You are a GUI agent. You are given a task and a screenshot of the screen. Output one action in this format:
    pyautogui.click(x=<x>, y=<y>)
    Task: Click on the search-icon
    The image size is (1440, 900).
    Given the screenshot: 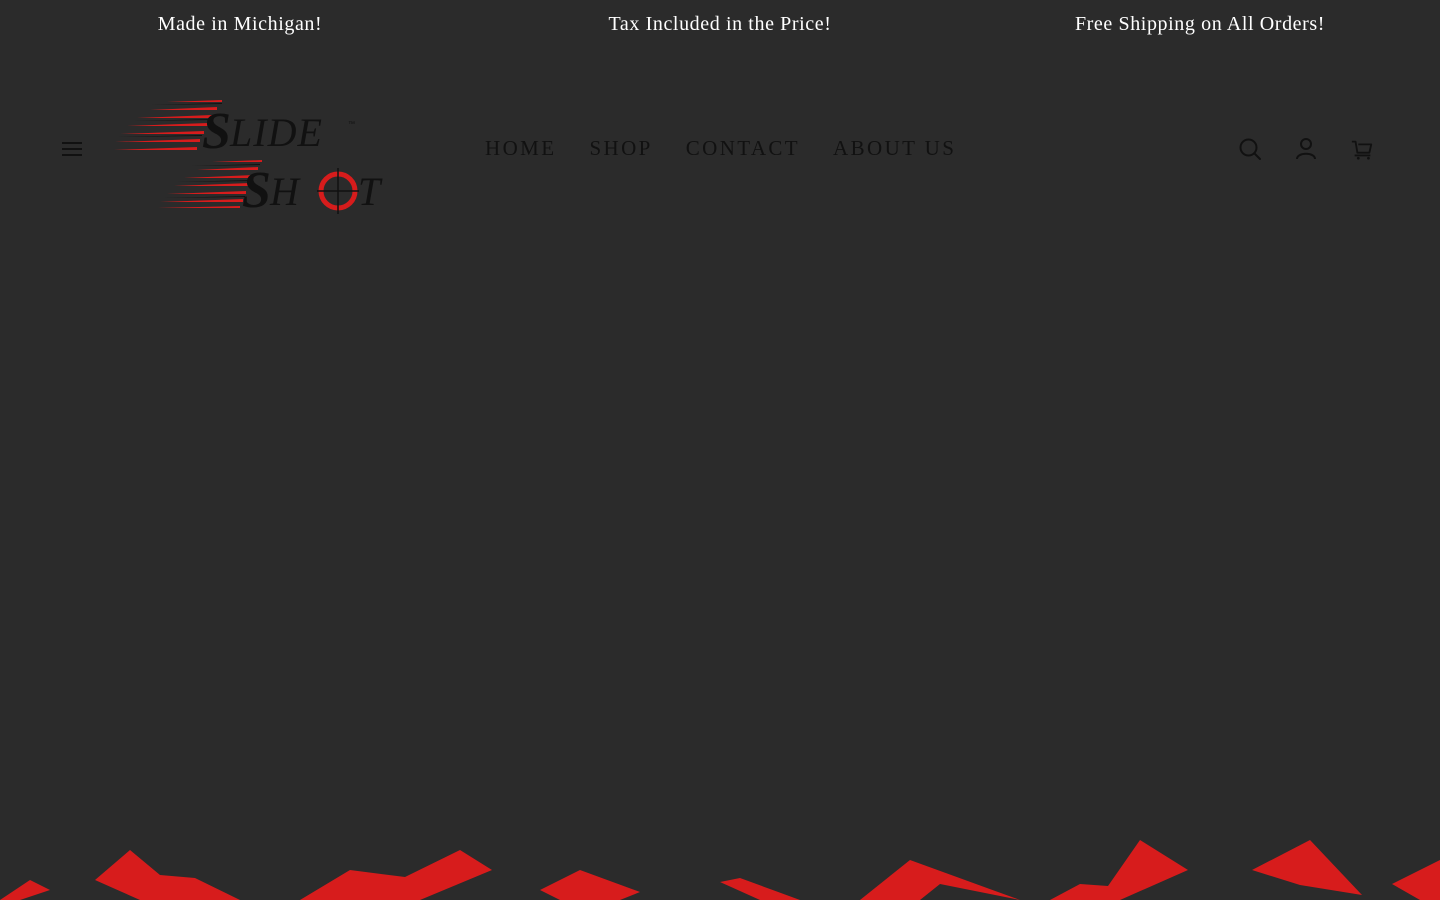 What is the action you would take?
    pyautogui.click(x=1250, y=149)
    